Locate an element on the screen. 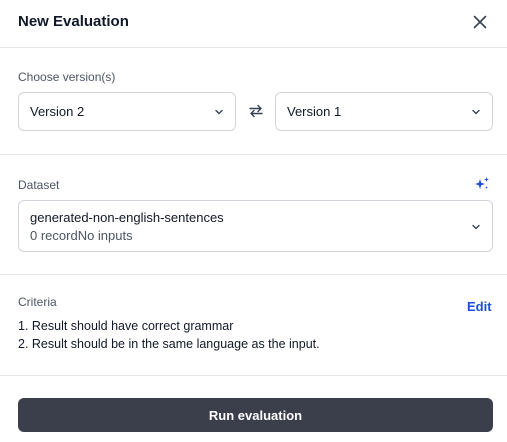 This screenshot has width=507, height=442. version-right-select: Version 1 is located at coordinates (384, 111).